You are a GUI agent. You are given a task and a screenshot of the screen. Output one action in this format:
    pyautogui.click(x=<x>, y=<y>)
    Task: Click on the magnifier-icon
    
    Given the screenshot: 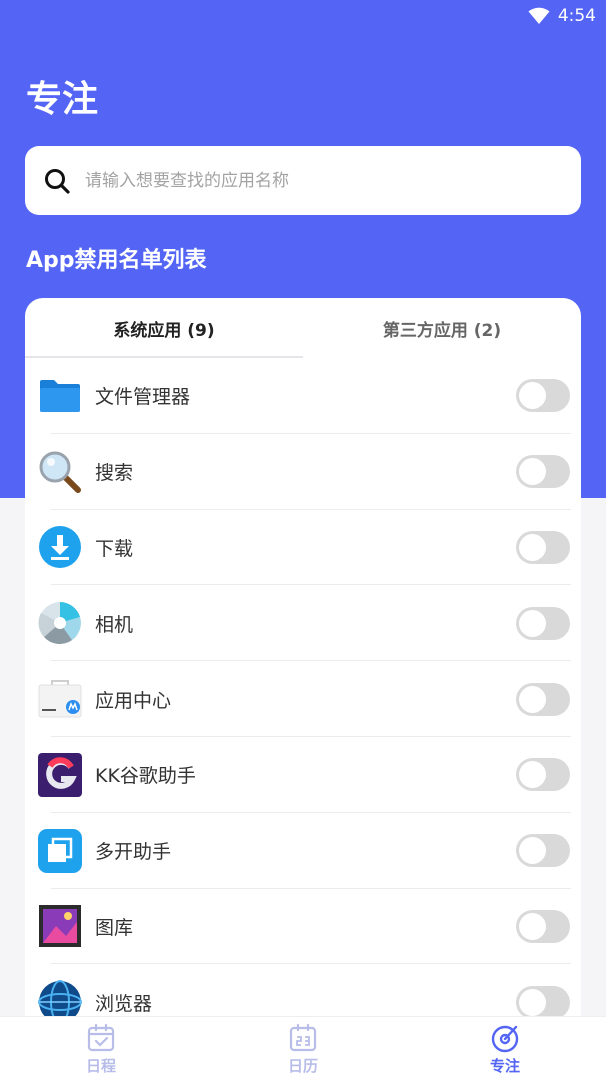 What is the action you would take?
    pyautogui.click(x=60, y=472)
    